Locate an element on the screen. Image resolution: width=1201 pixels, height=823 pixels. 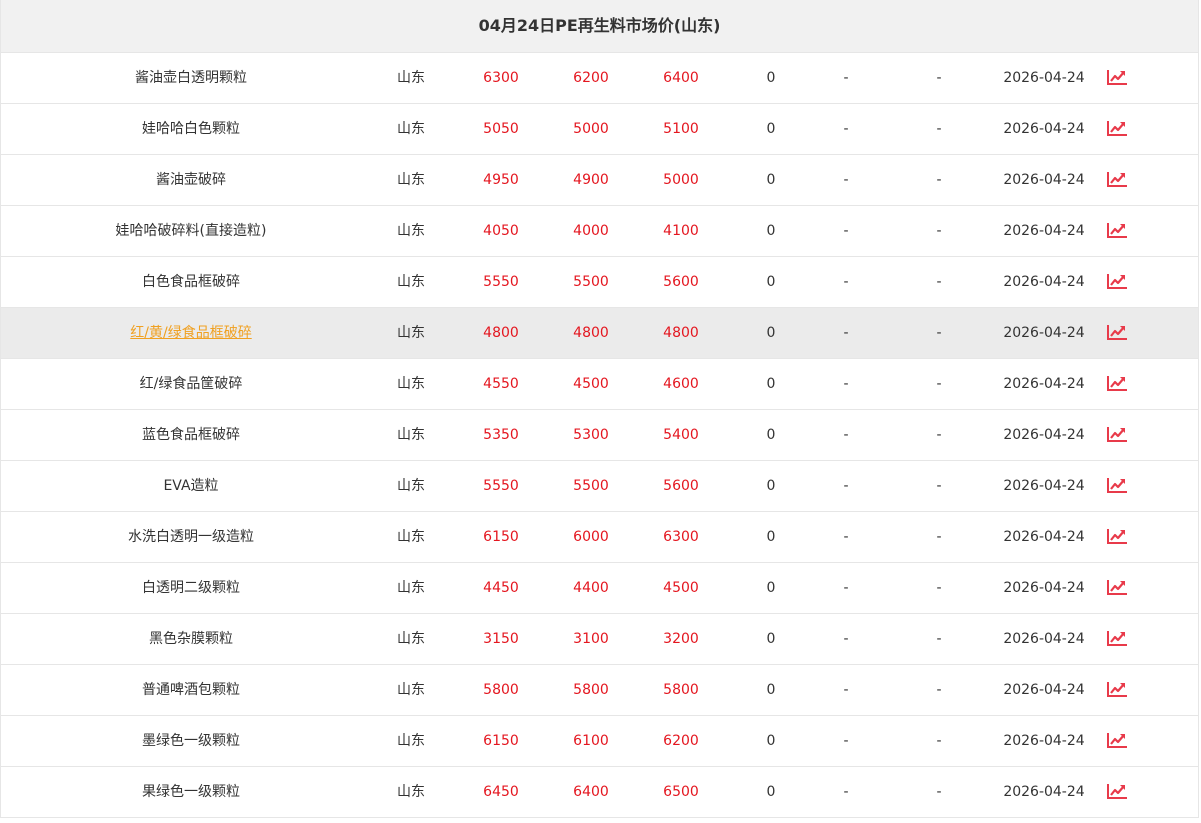
product-name: 娃哈哈破碎料(直接造粒) is located at coordinates (191, 231).